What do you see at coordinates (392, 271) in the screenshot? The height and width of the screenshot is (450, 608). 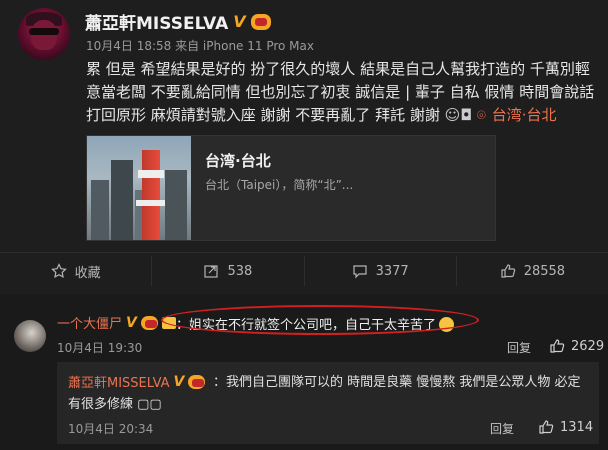 I see `comment-count: 3377` at bounding box center [392, 271].